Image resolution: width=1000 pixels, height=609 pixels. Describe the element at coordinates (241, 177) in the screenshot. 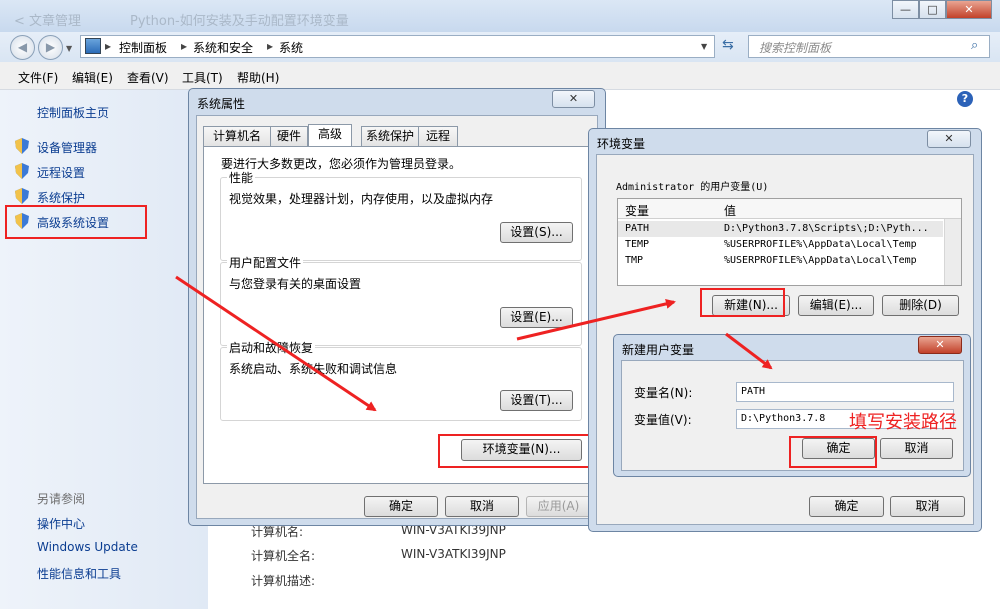

I see `performance-title: 性能` at that location.